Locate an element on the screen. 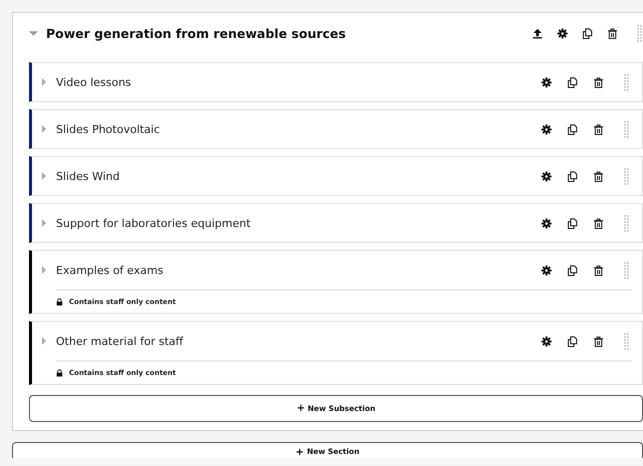 The height and width of the screenshot is (466, 643). subsection-title: Video lessons is located at coordinates (94, 82).